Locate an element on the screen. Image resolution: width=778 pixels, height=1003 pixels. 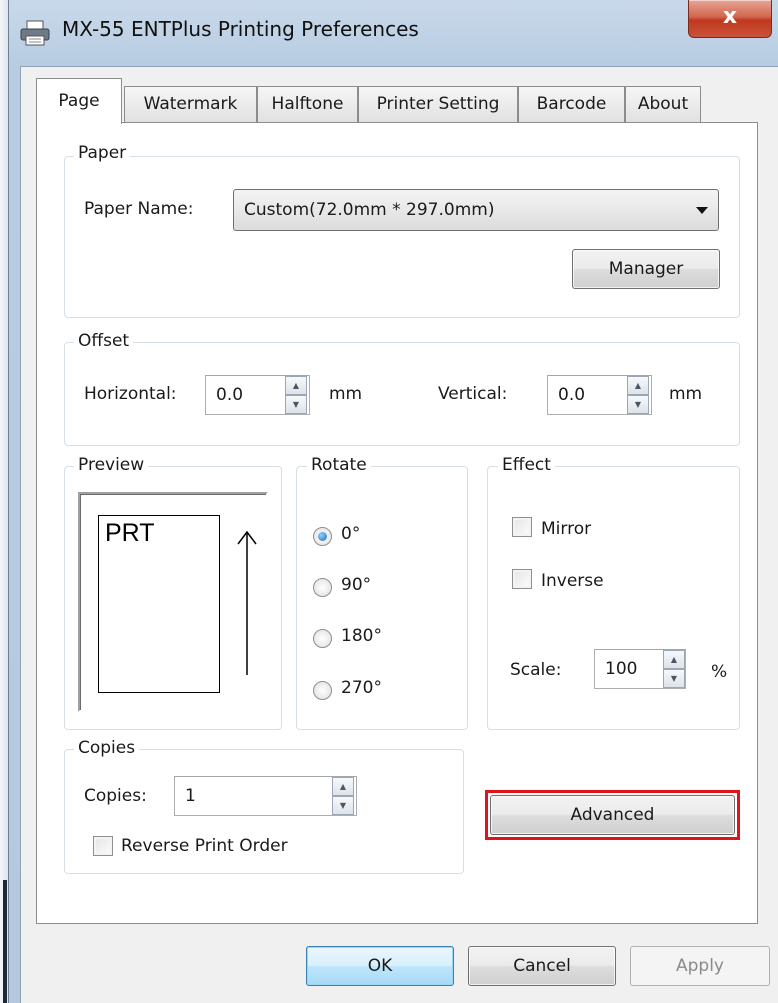
rotate-90-radio is located at coordinates (322, 587).